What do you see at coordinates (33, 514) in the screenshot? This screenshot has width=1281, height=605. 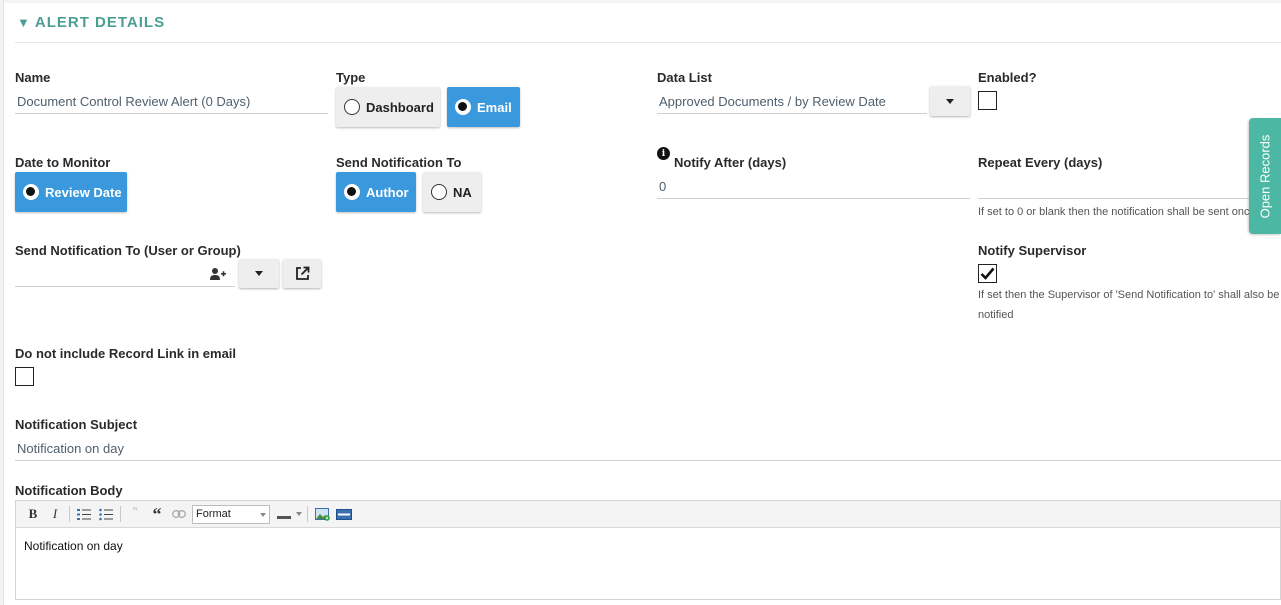 I see `bold-button: B` at bounding box center [33, 514].